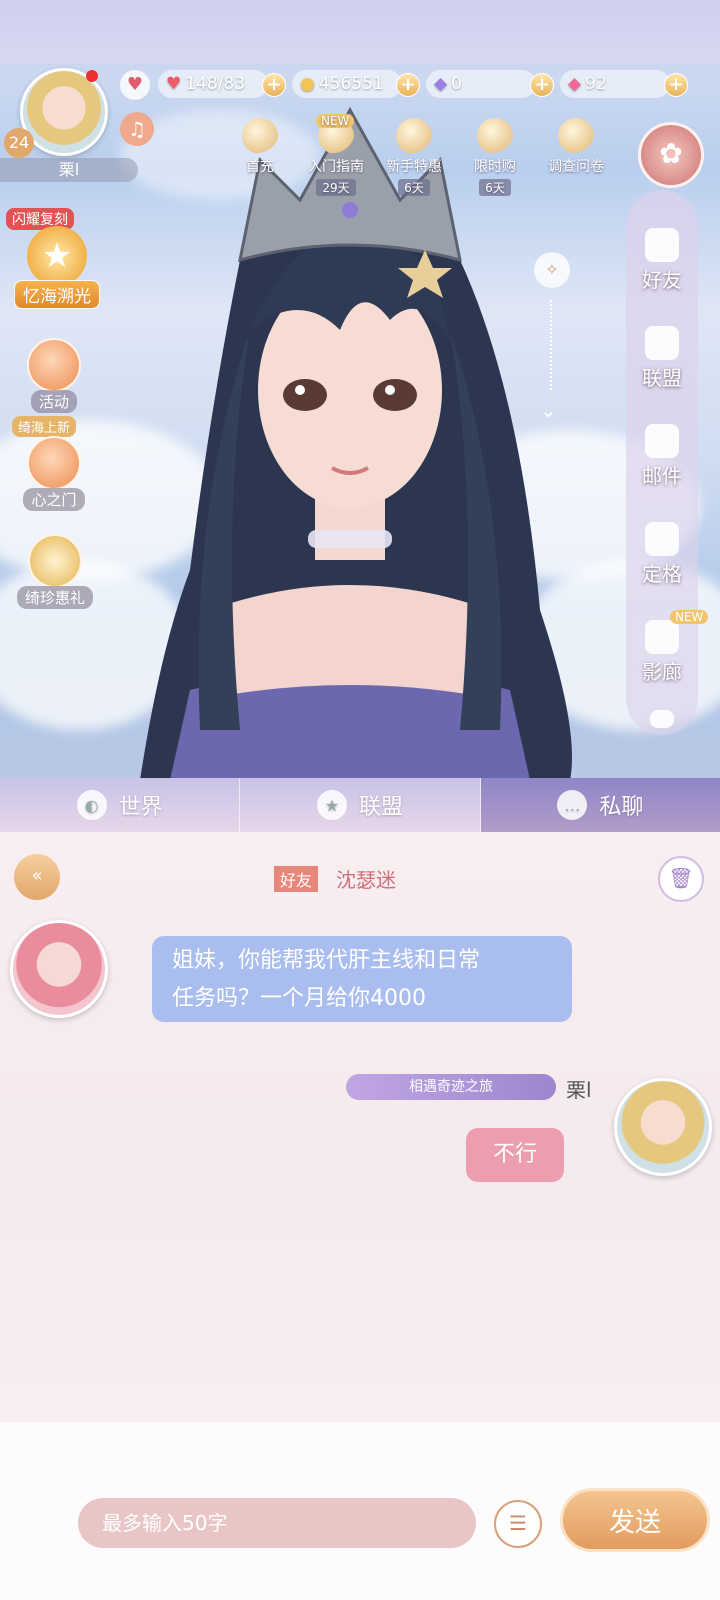 The height and width of the screenshot is (1600, 720). What do you see at coordinates (366, 880) in the screenshot?
I see `chat-partner-name: 沈瑟迷` at bounding box center [366, 880].